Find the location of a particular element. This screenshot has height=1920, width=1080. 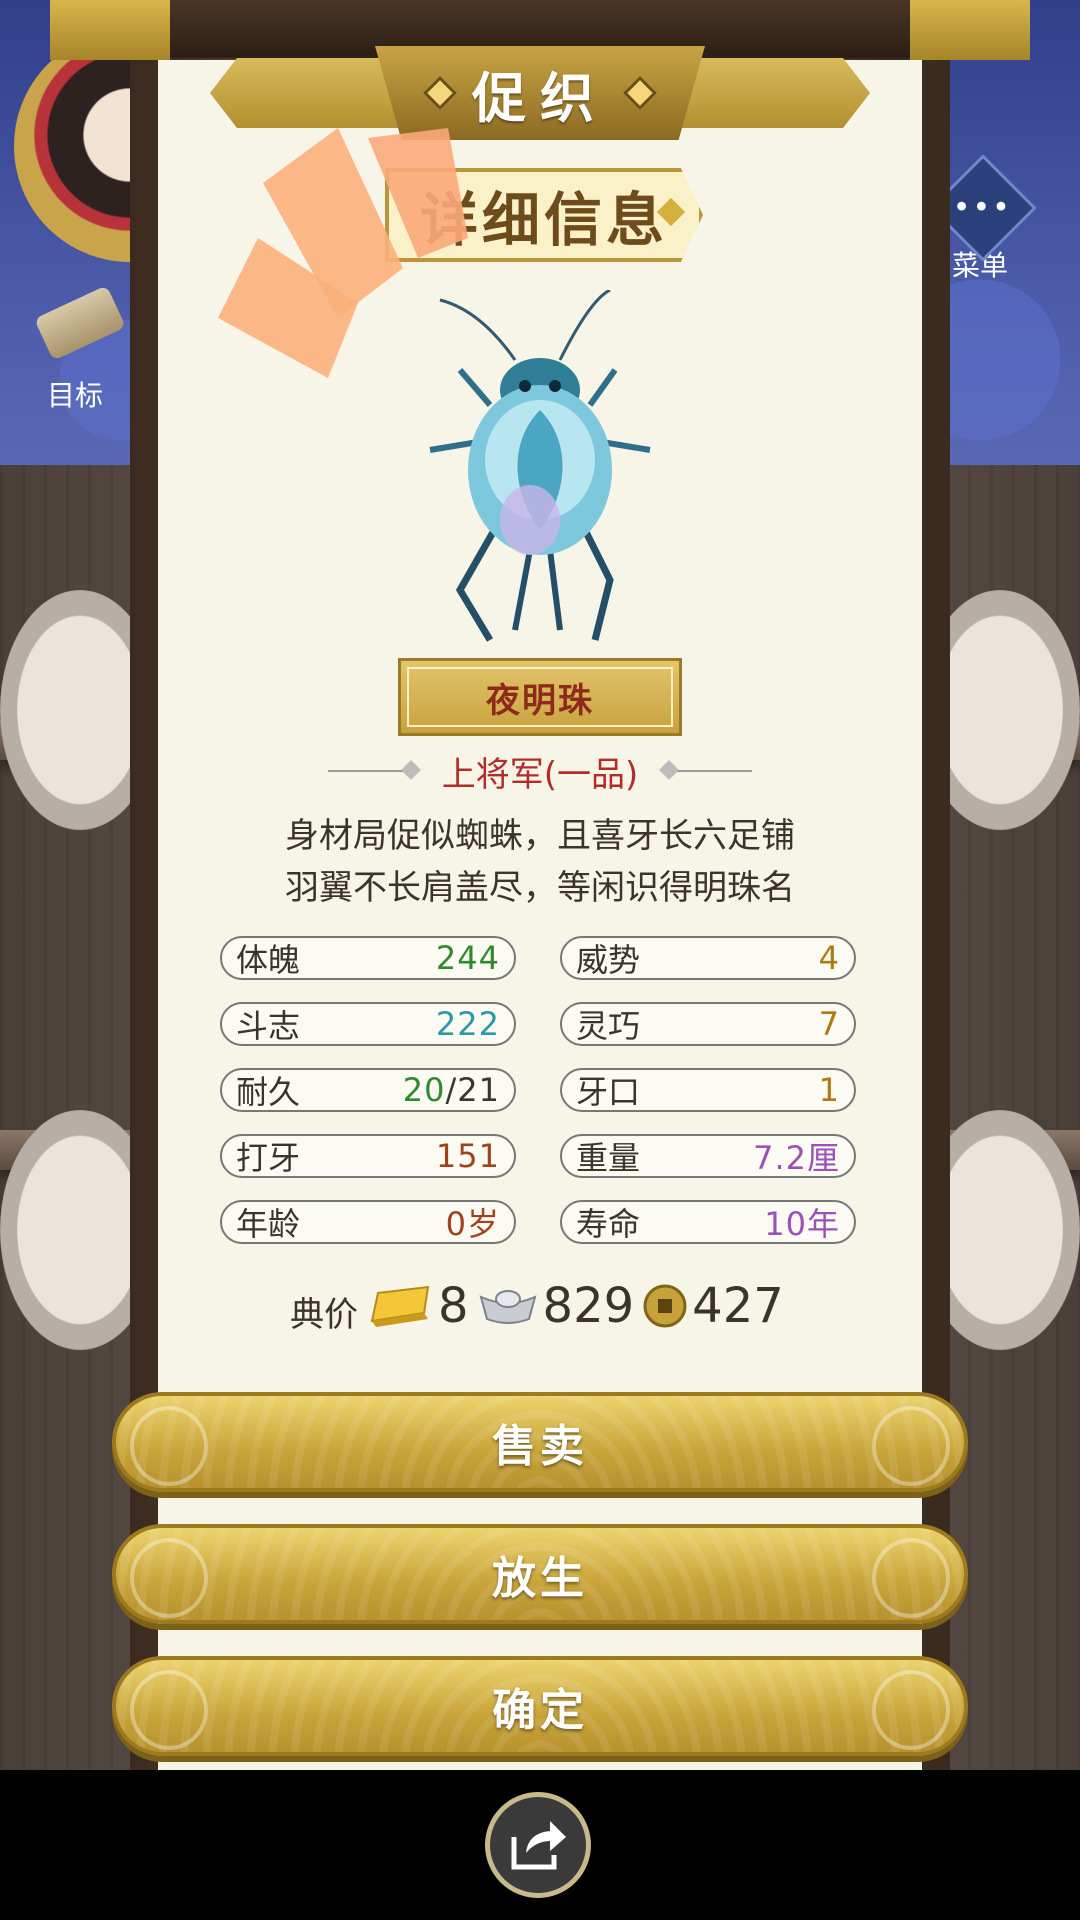

goal-button: 目标 is located at coordinates (75, 349).